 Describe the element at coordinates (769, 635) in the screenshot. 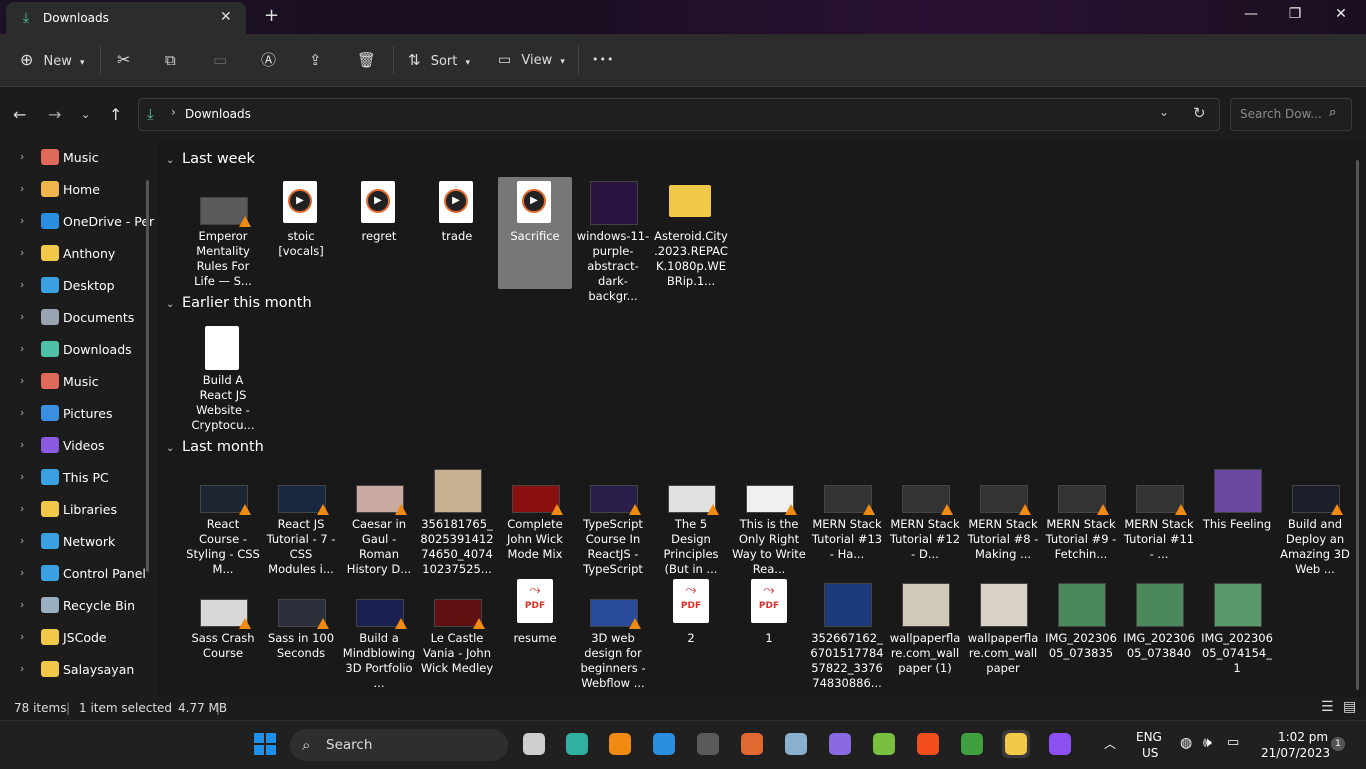

I see `file-item: ⤳ PDF 1` at that location.